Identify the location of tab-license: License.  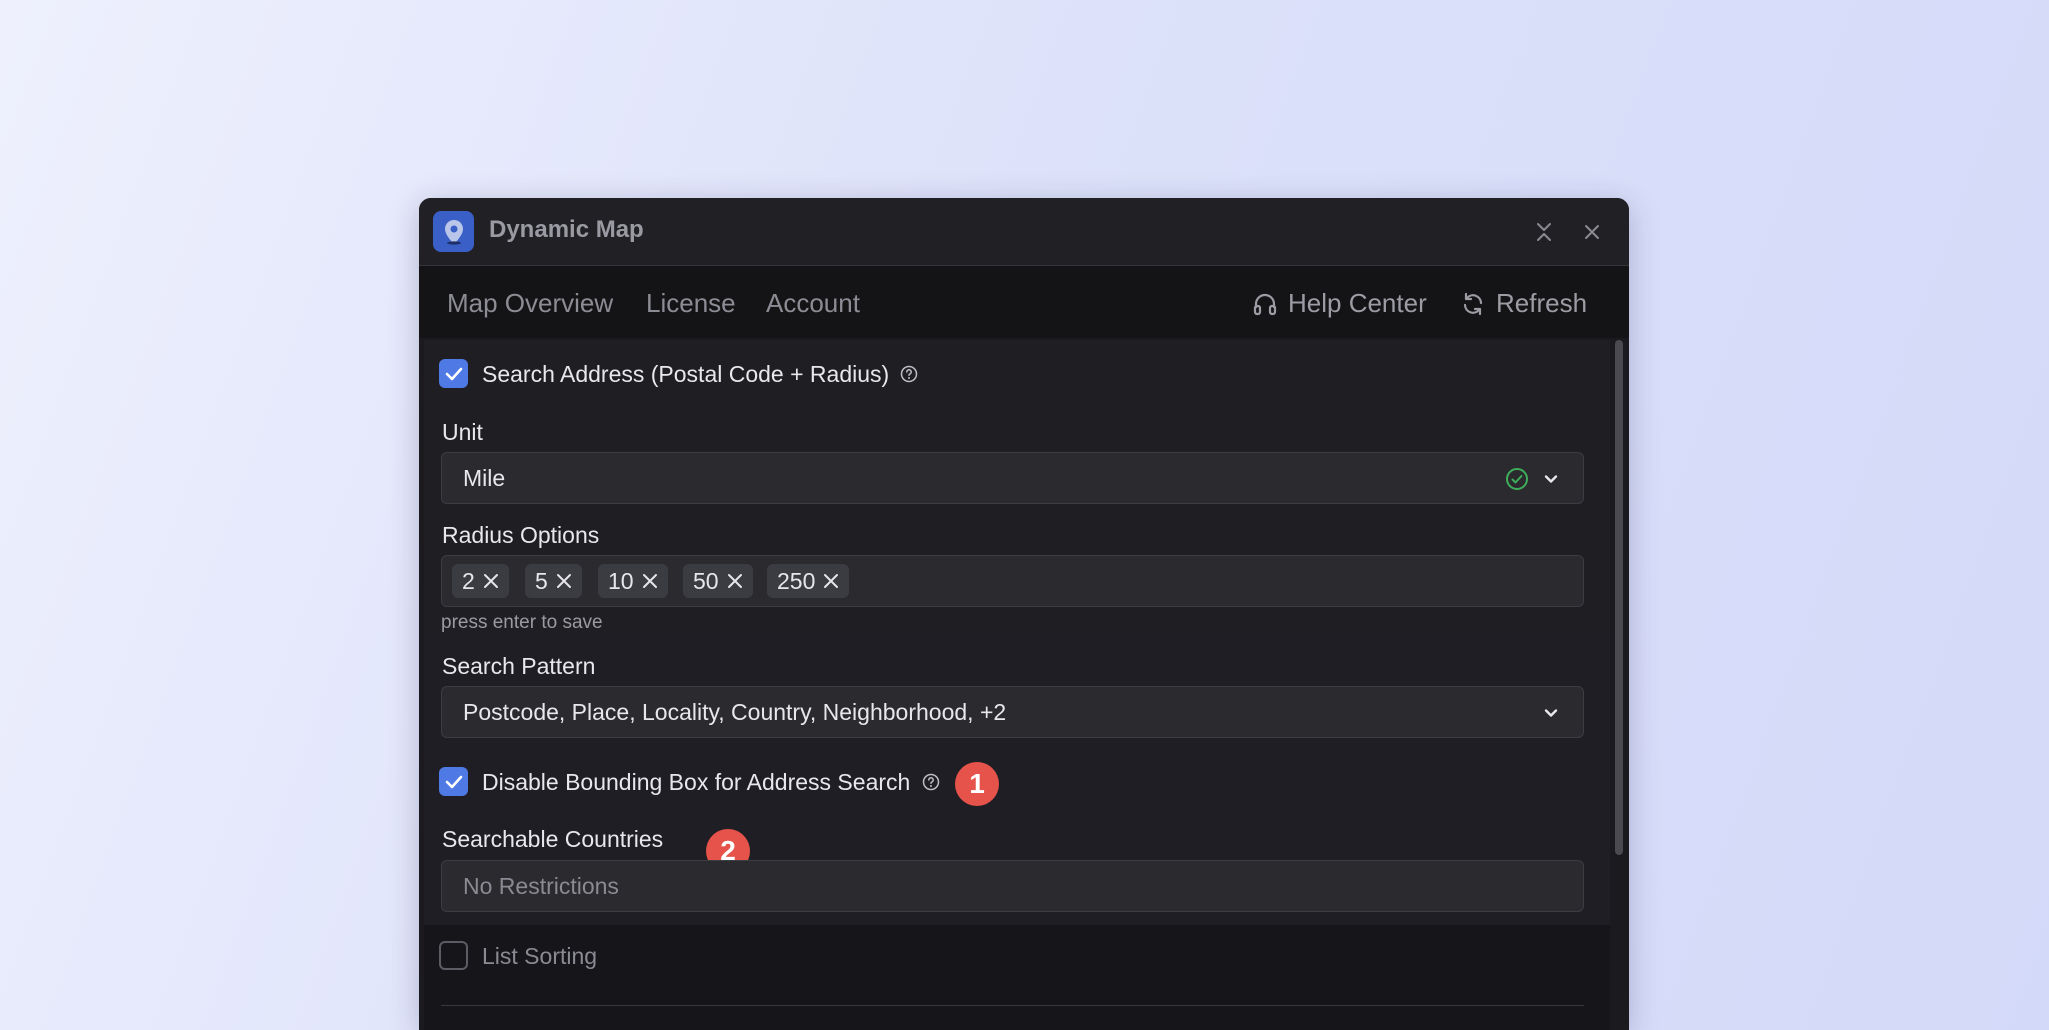
(691, 303).